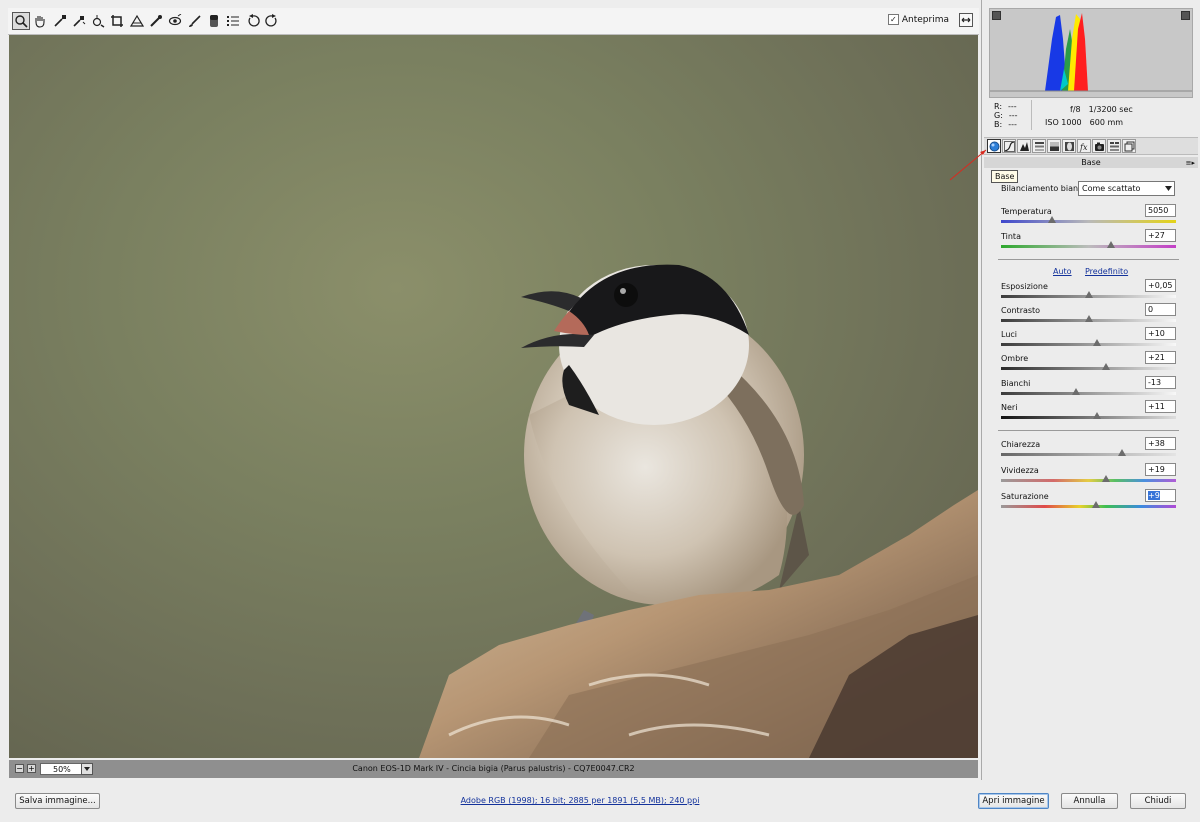 This screenshot has width=1200, height=822. What do you see at coordinates (1088, 413) in the screenshot?
I see `slider-neri: Neri +11` at bounding box center [1088, 413].